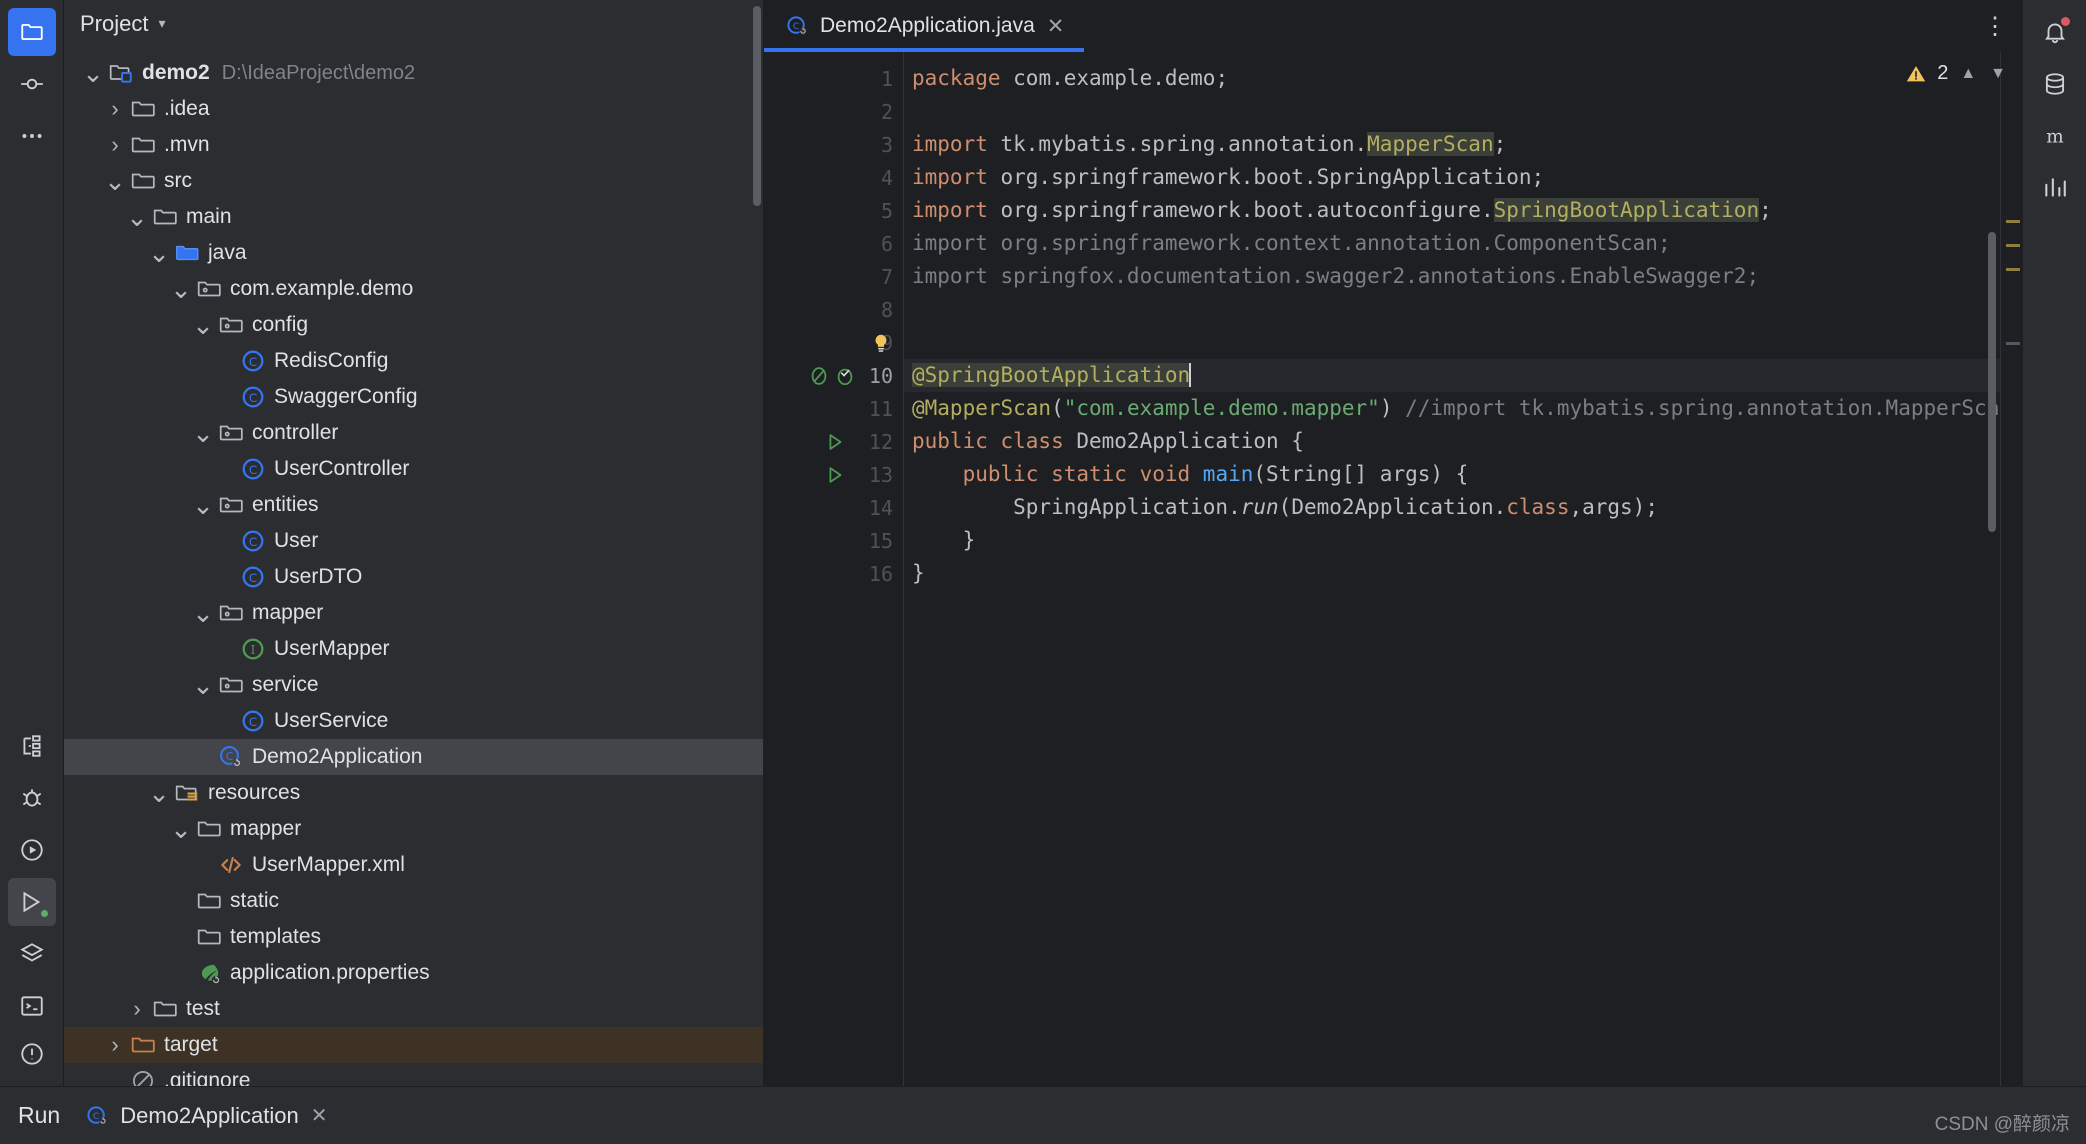 This screenshot has height=1144, width=2086. I want to click on project-panel-header: Project ▾, so click(413, 23).